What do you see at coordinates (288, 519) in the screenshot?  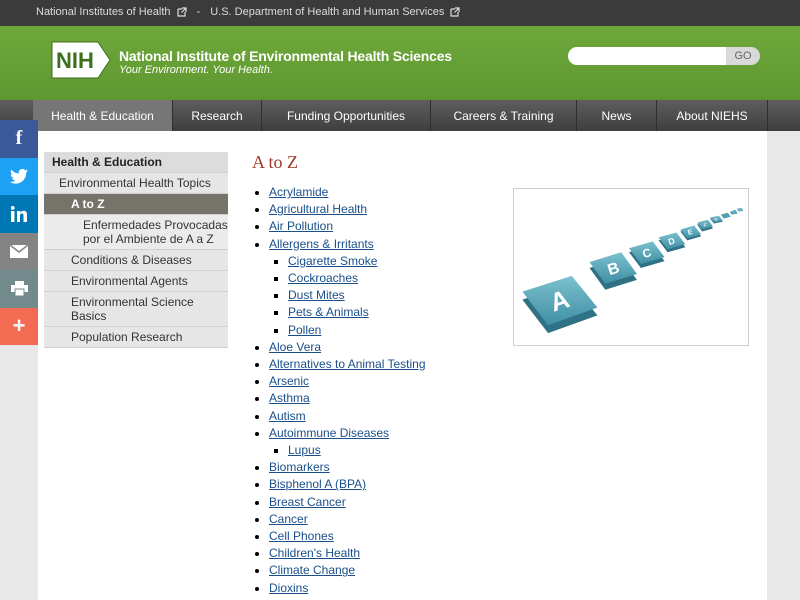 I see `topic-link: Cancer` at bounding box center [288, 519].